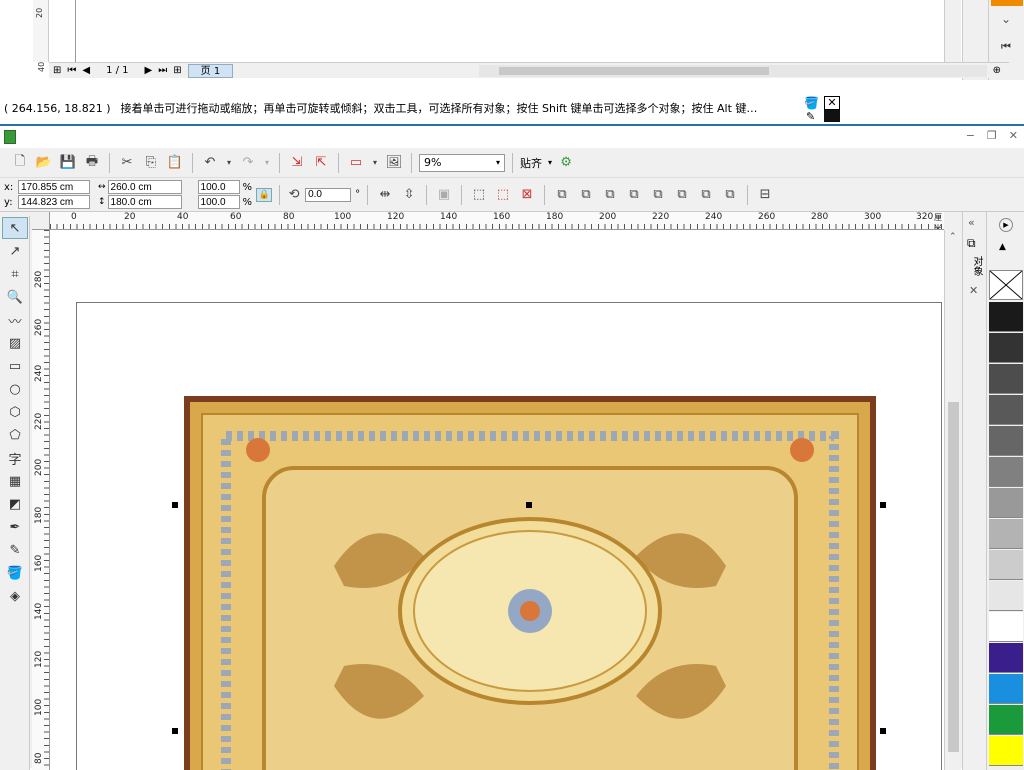 The width and height of the screenshot is (1024, 770). I want to click on save-icon: 💾, so click(68, 163).